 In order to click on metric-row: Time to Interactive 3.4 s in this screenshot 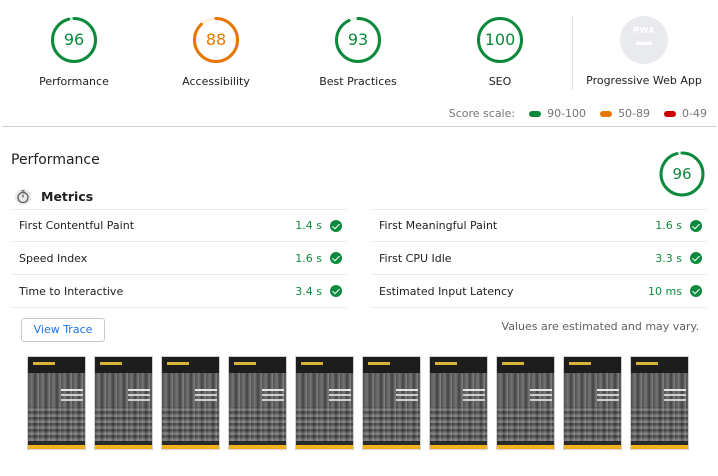, I will do `click(179, 291)`.